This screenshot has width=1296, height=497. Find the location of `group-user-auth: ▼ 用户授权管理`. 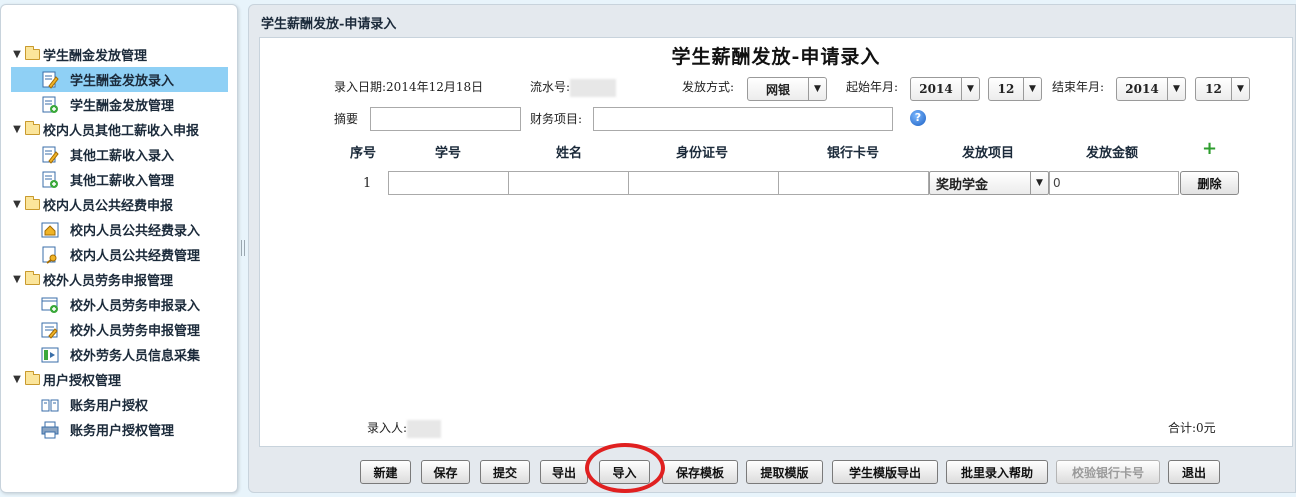

group-user-auth: ▼ 用户授权管理 is located at coordinates (121, 379).